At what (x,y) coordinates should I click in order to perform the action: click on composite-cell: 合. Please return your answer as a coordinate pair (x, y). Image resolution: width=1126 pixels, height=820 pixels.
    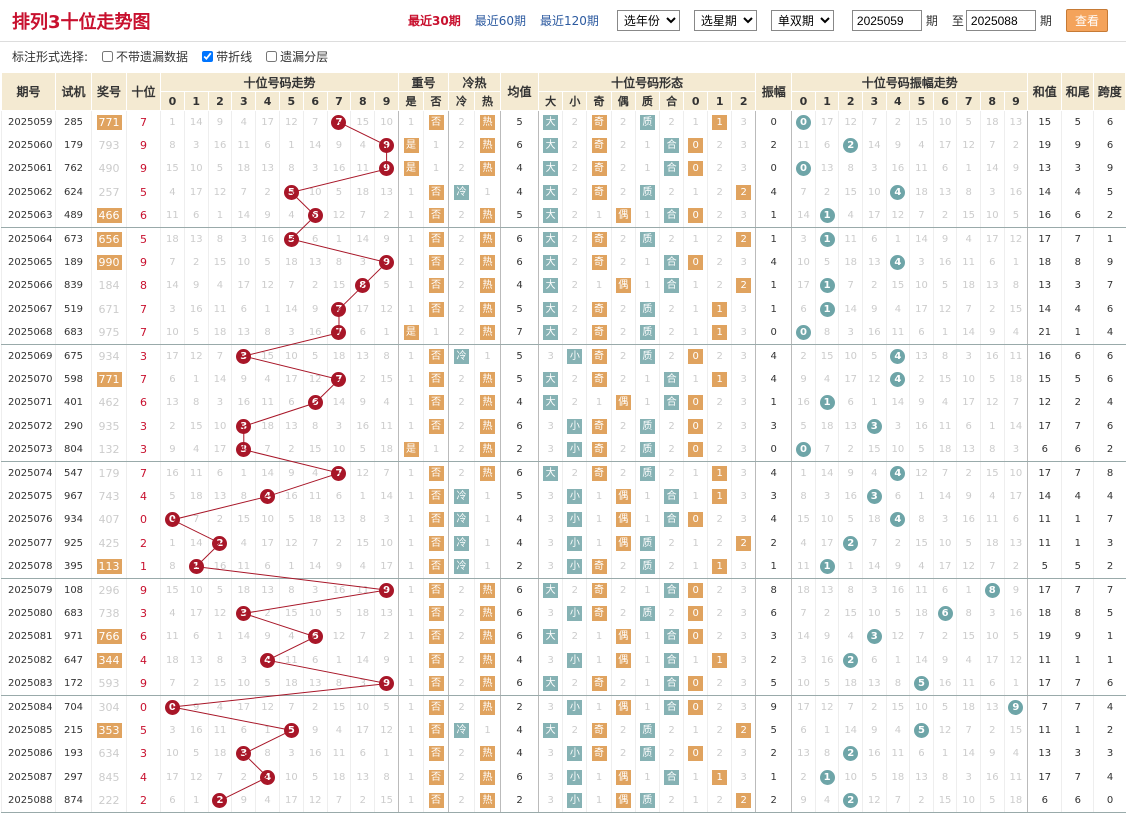
    Looking at the image, I should click on (671, 496).